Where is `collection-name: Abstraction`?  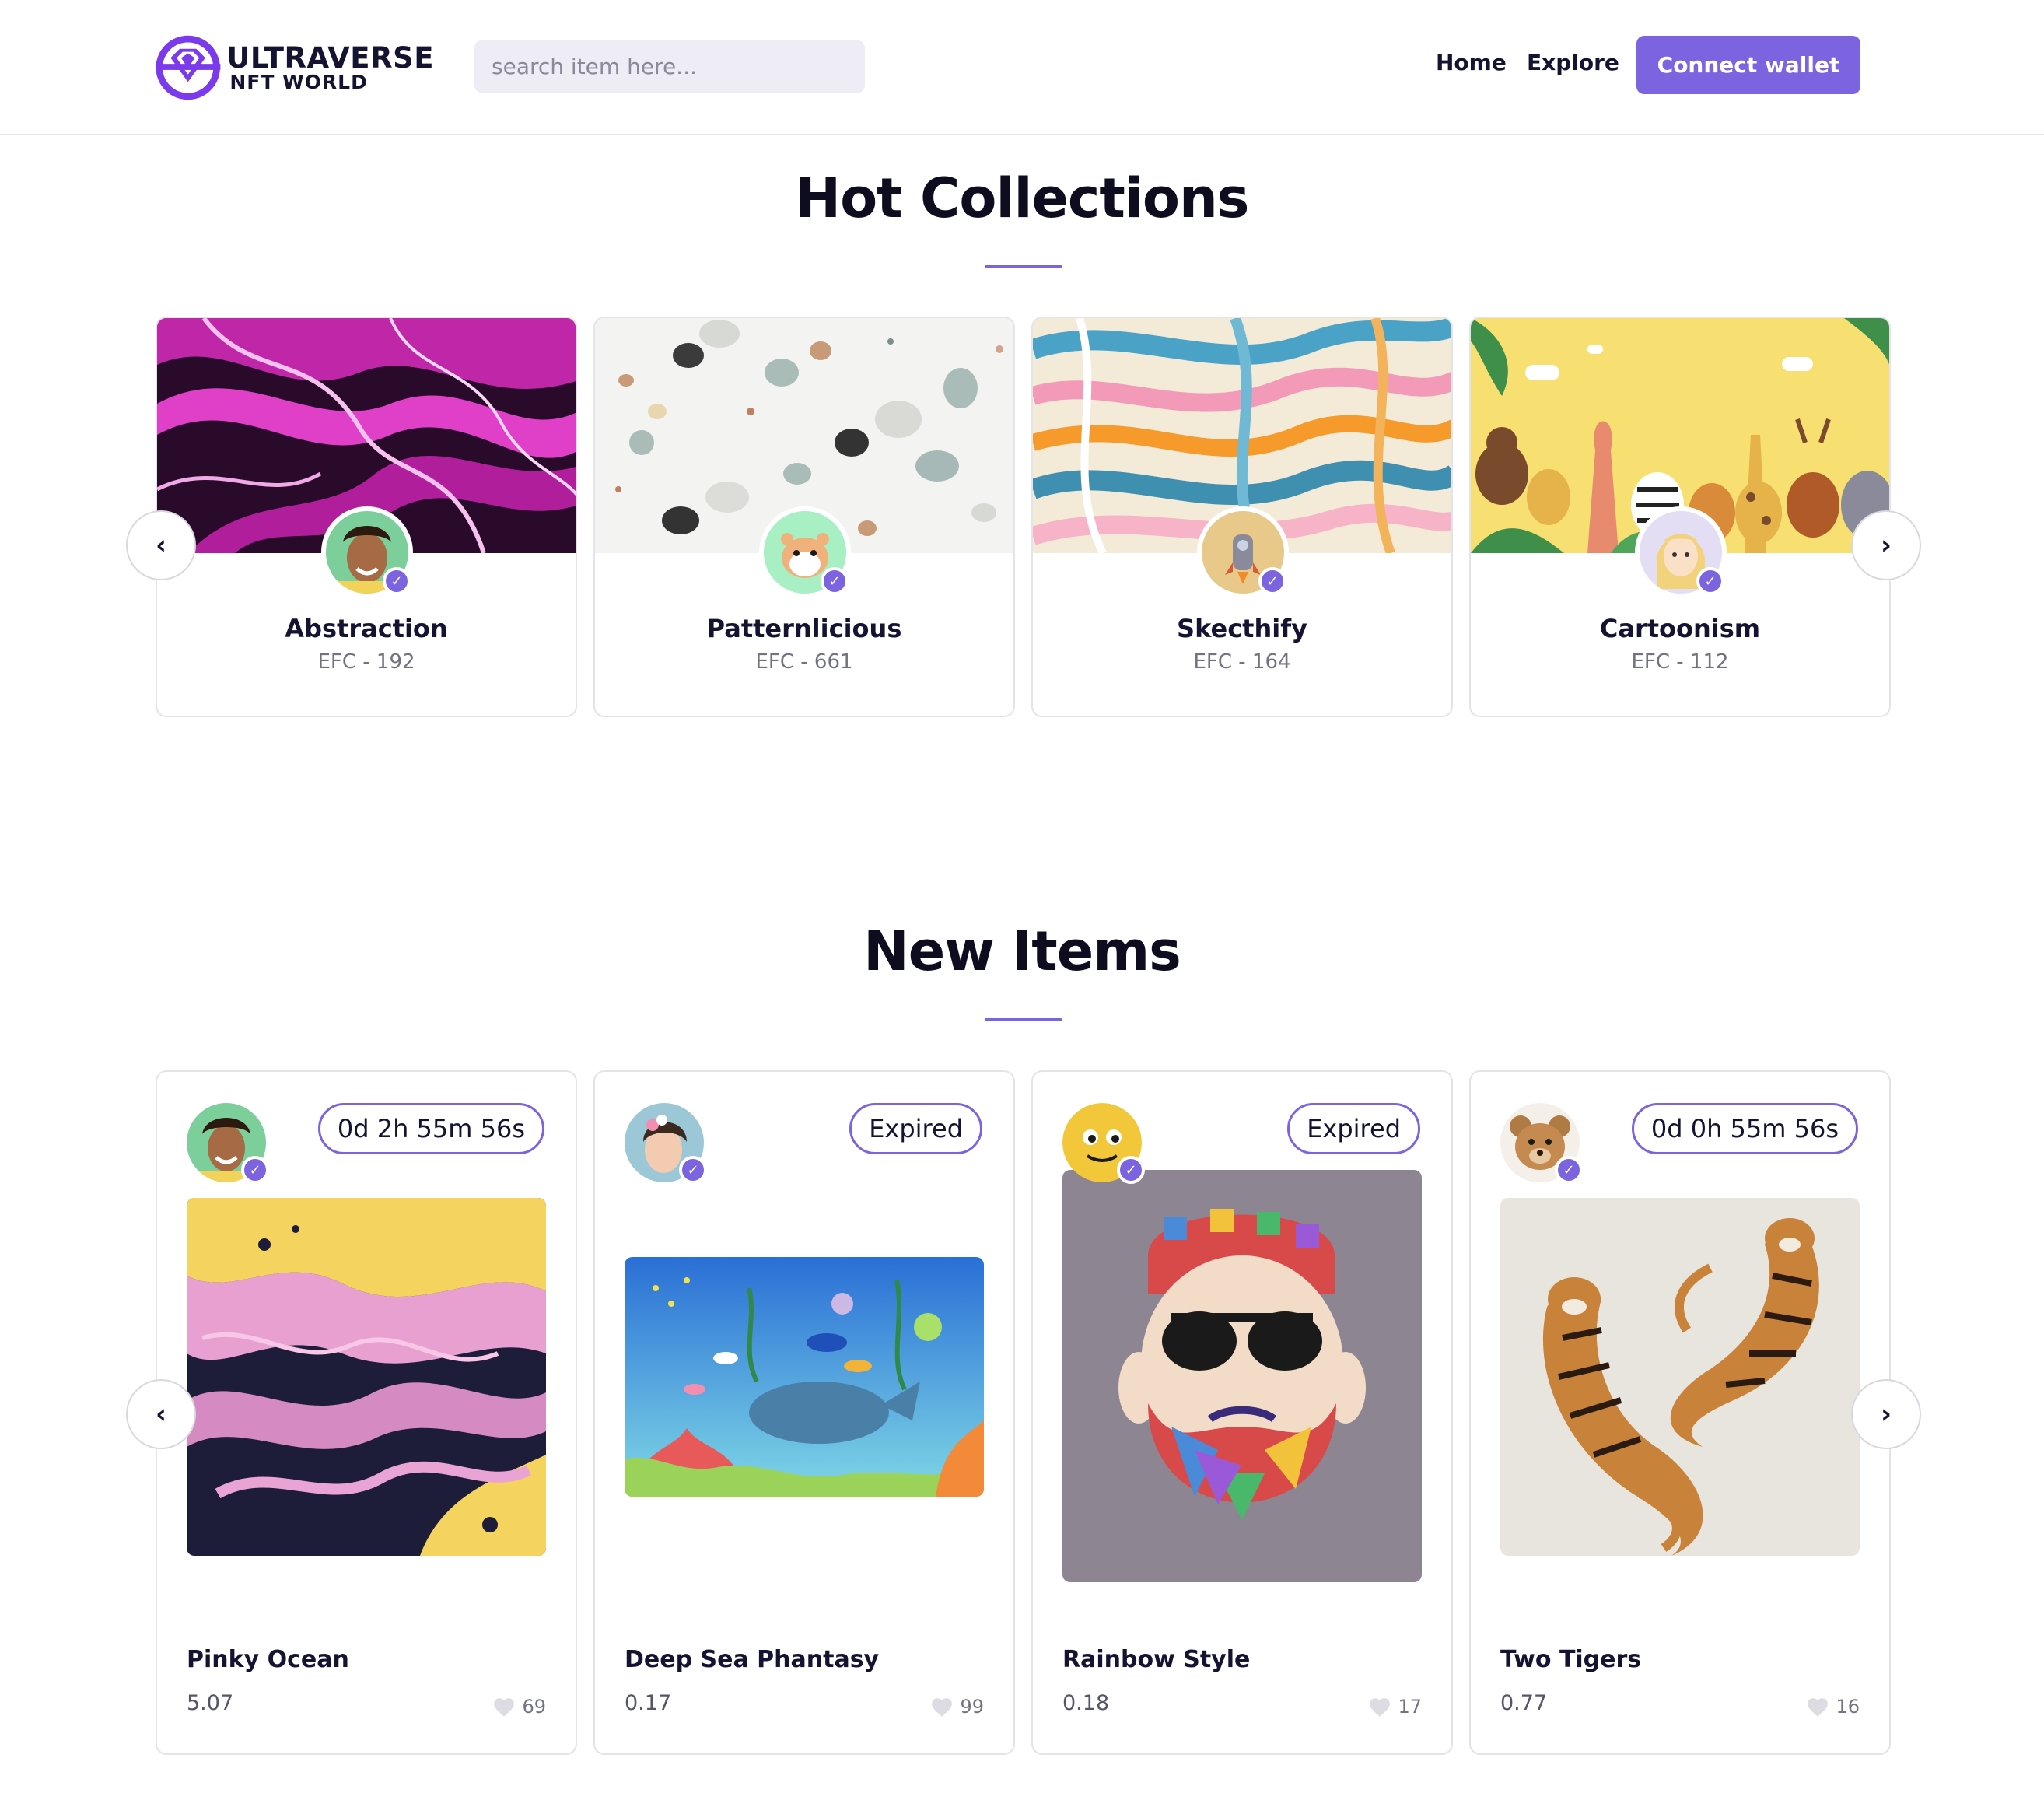
collection-name: Abstraction is located at coordinates (366, 628).